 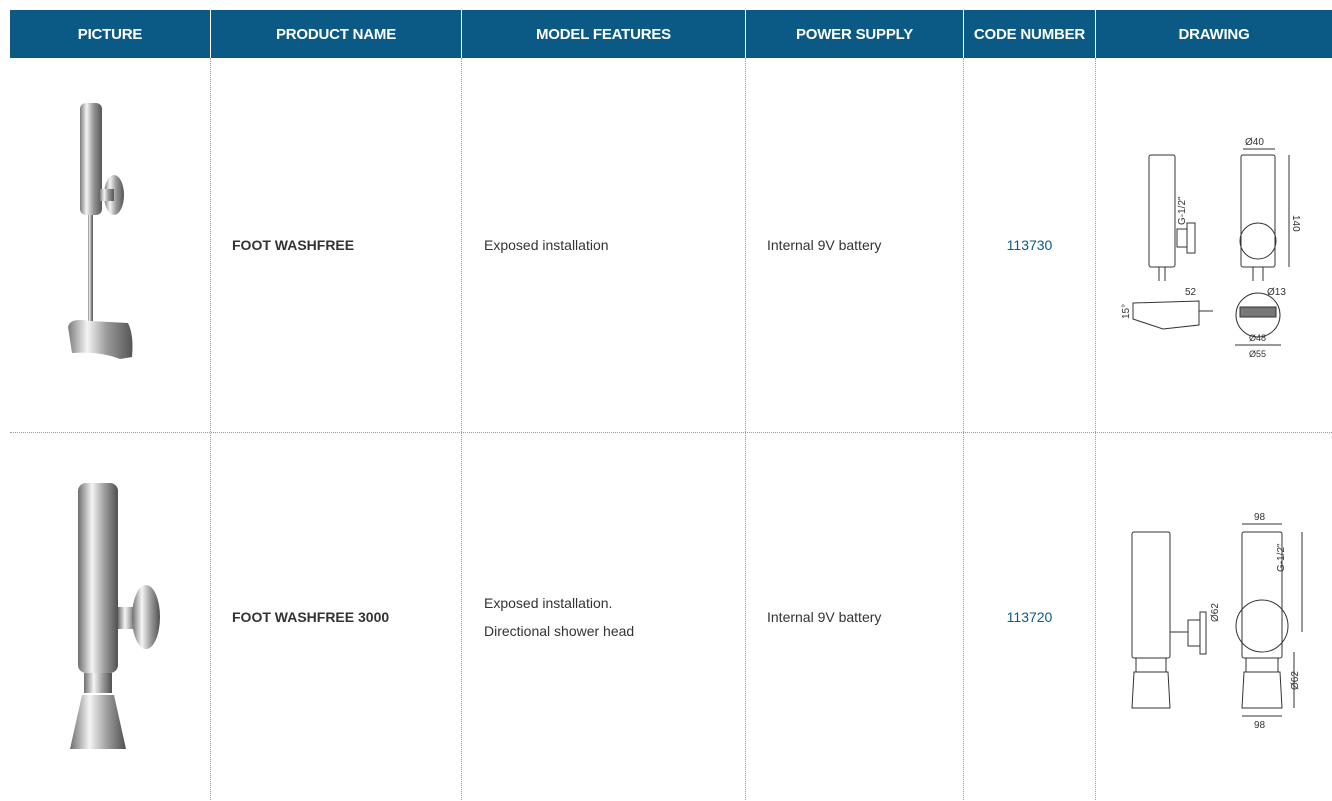 What do you see at coordinates (1257, 338) in the screenshot?
I see `dim-label: Ø48` at bounding box center [1257, 338].